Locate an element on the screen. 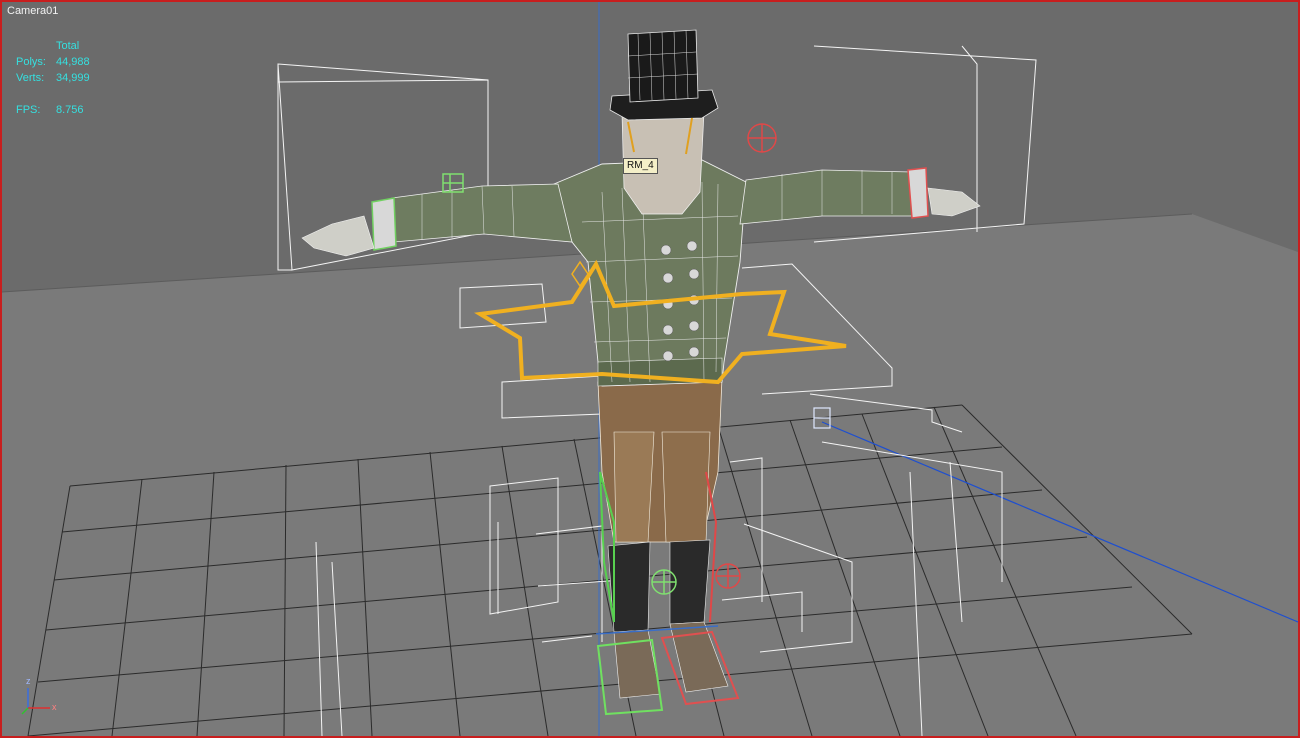  verts-value: 34,999 is located at coordinates (73, 78).